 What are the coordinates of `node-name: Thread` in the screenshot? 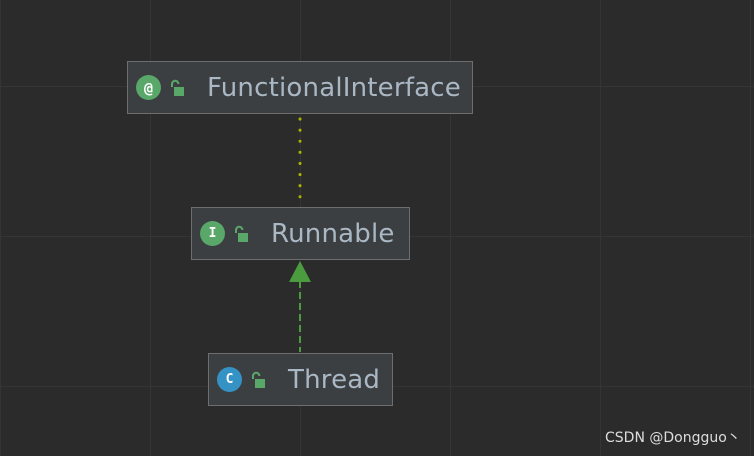 It's located at (334, 379).